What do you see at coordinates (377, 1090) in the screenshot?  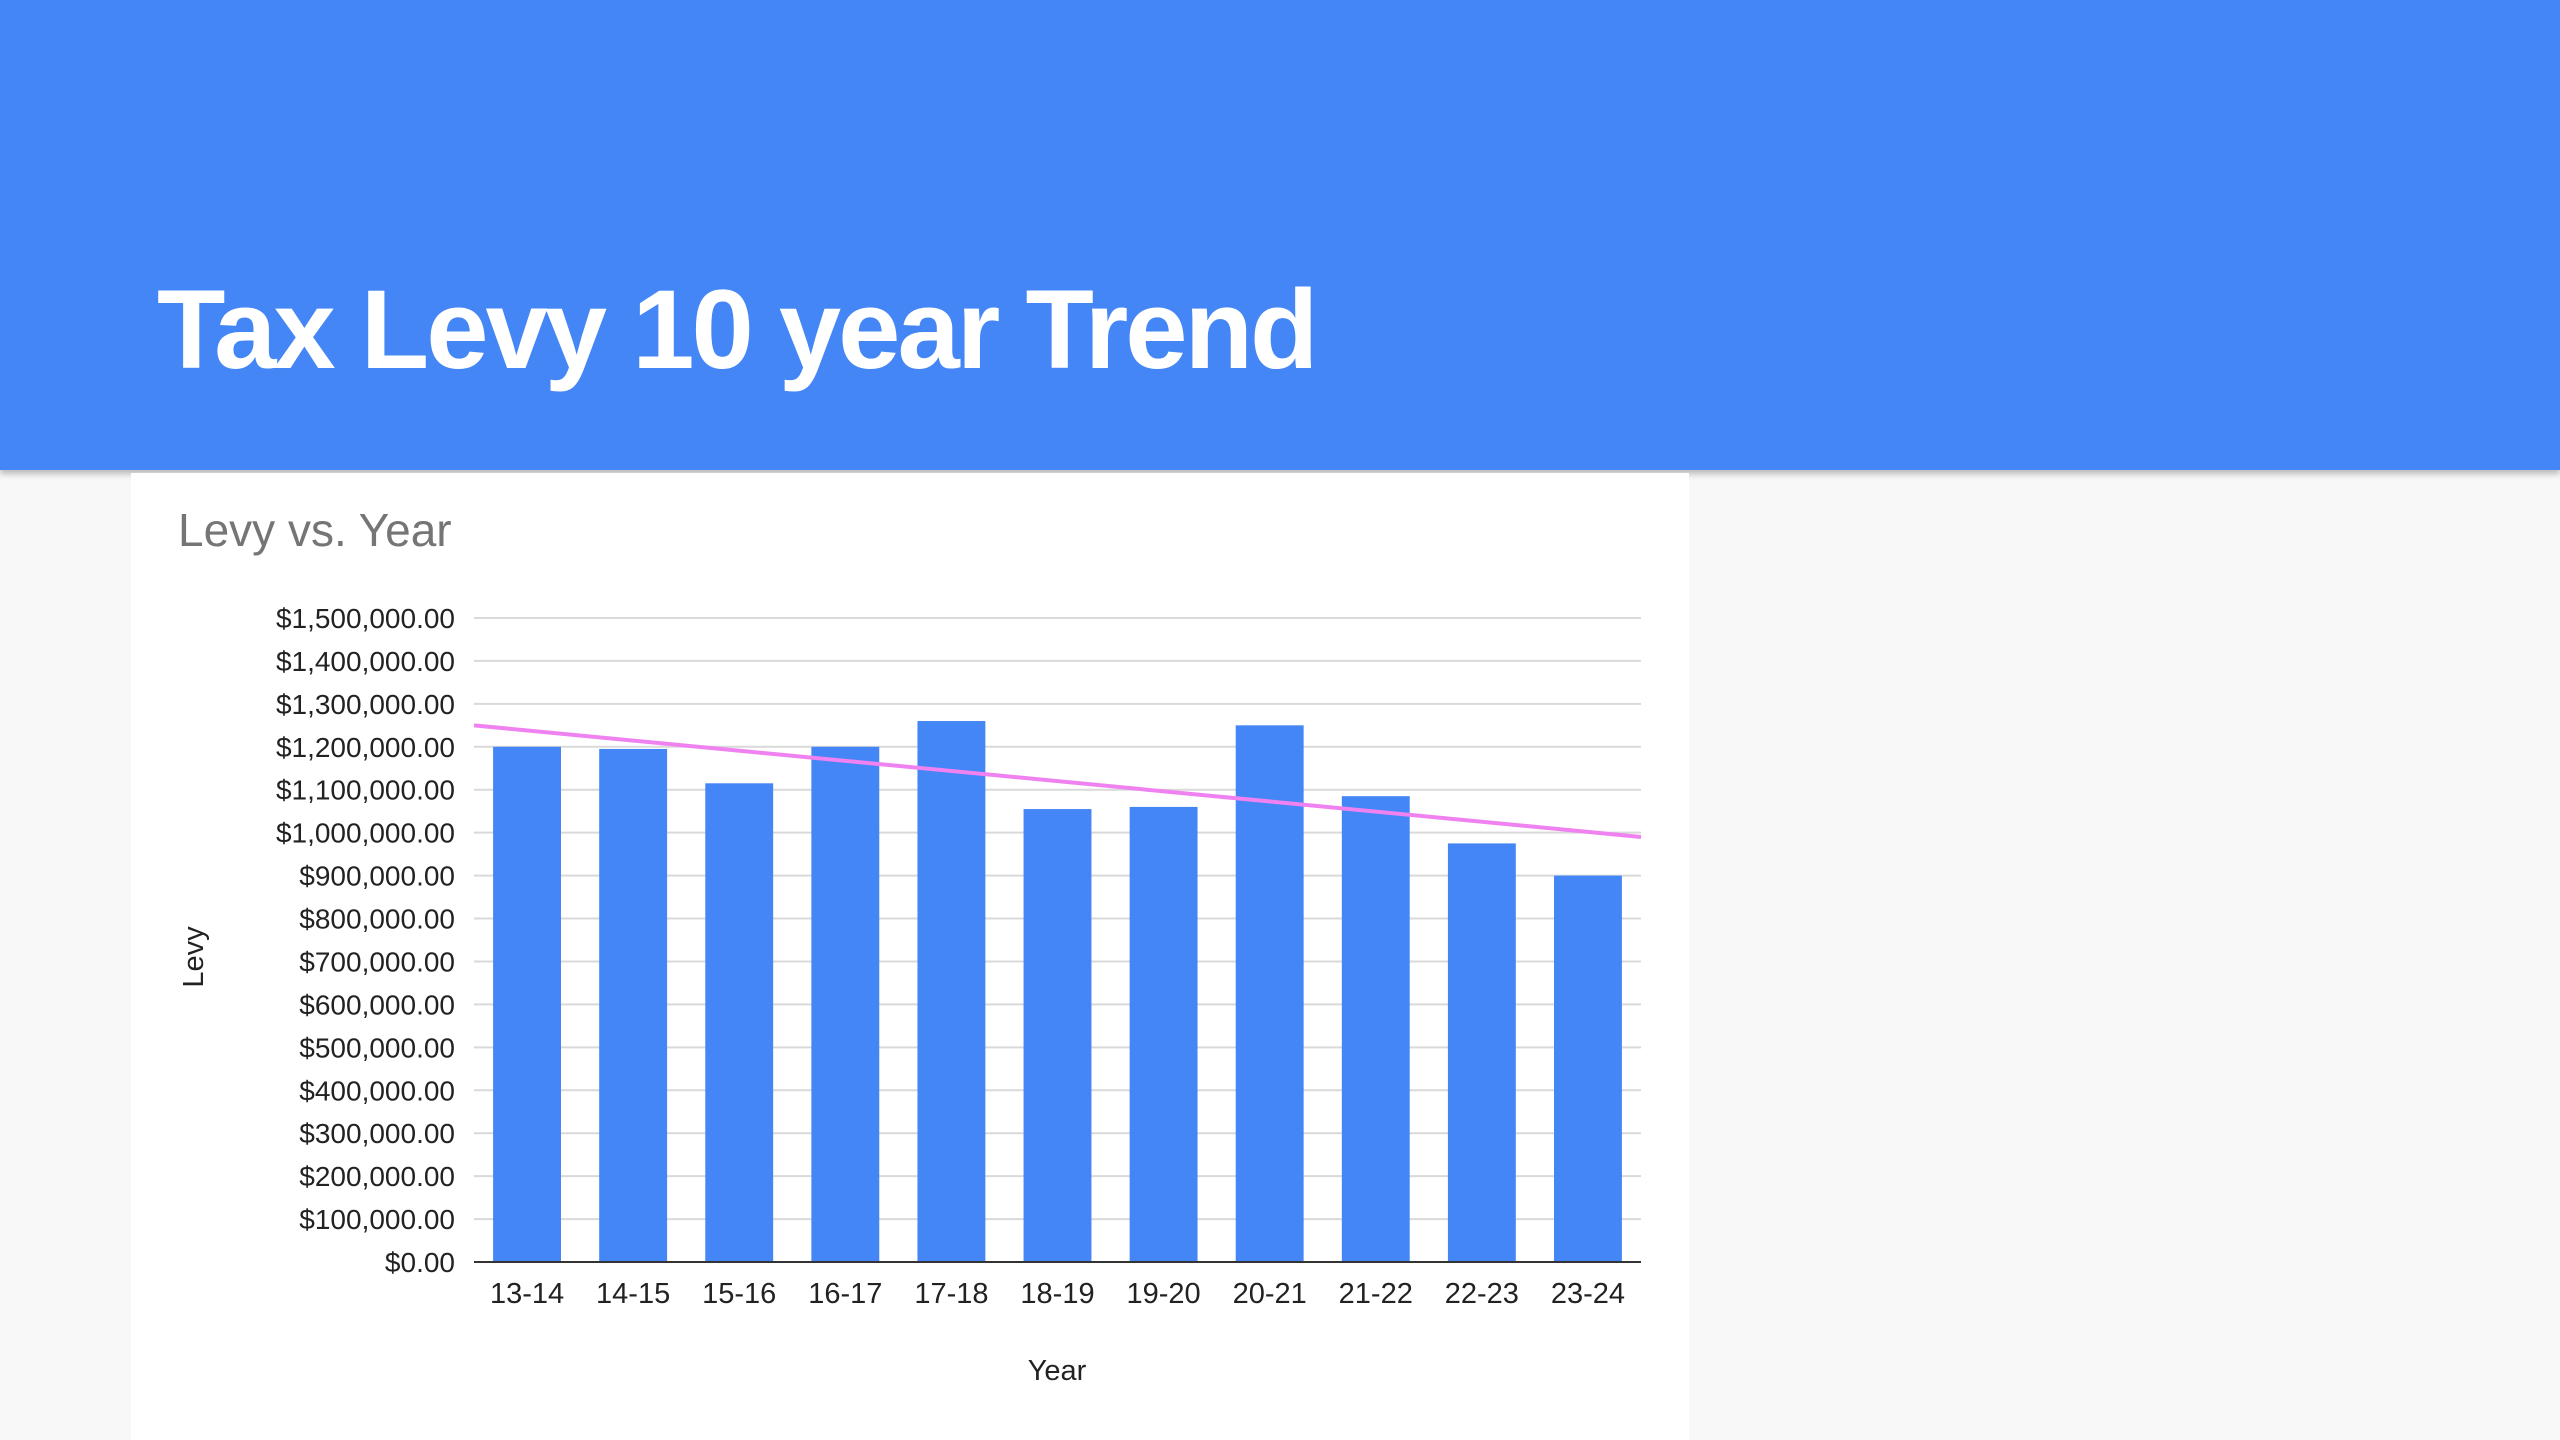 I see `y-tick-label: $400,000.00` at bounding box center [377, 1090].